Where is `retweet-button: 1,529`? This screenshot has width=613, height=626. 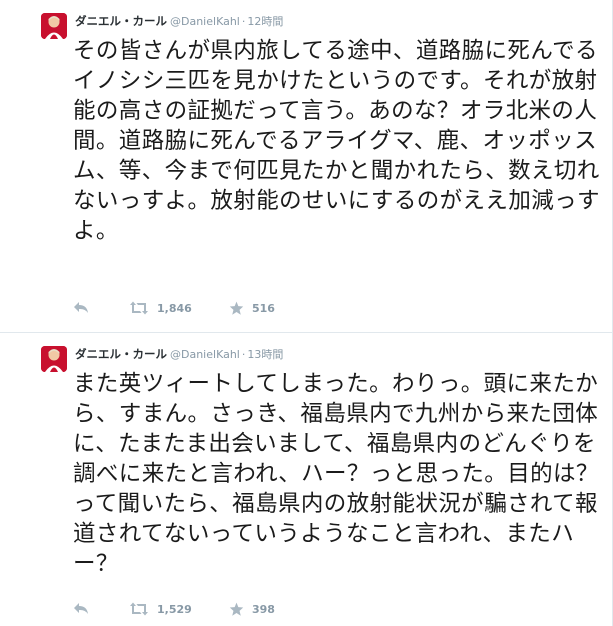
retweet-button: 1,529 is located at coordinates (179, 609).